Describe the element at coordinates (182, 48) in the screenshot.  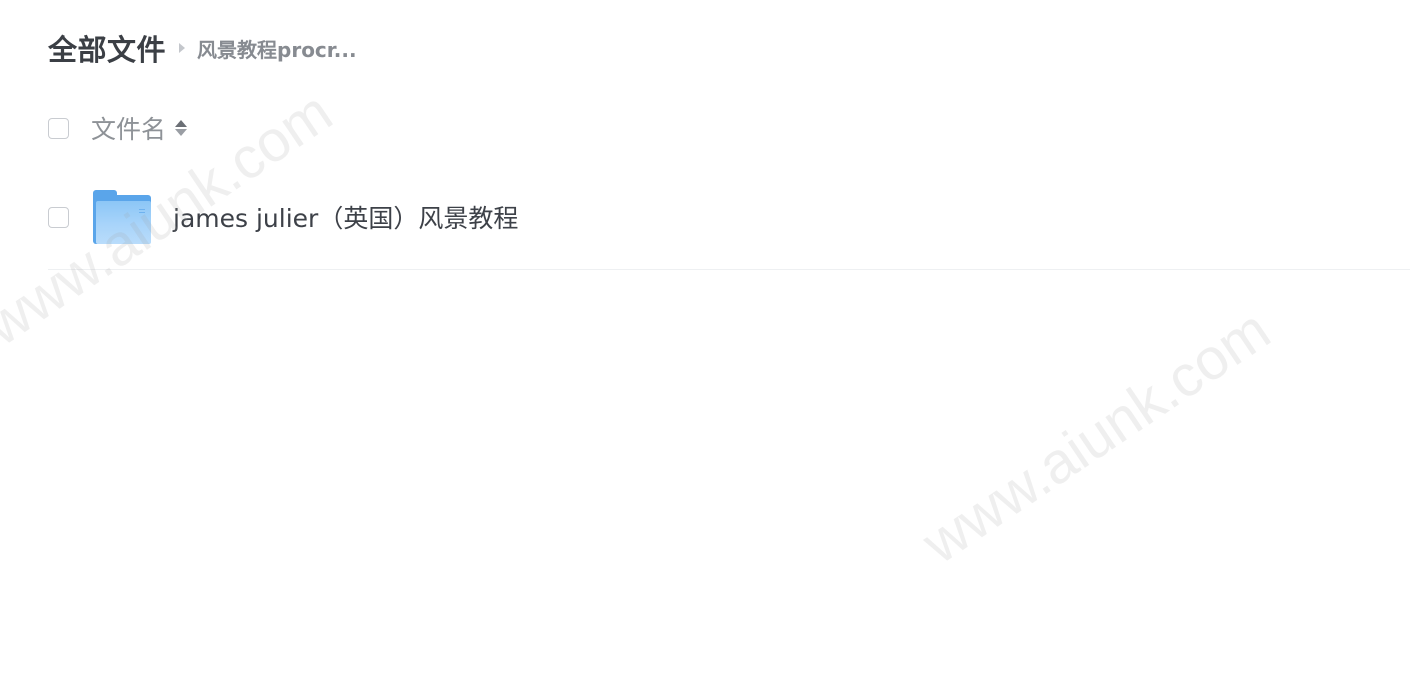
I see `chevron-right-icon` at that location.